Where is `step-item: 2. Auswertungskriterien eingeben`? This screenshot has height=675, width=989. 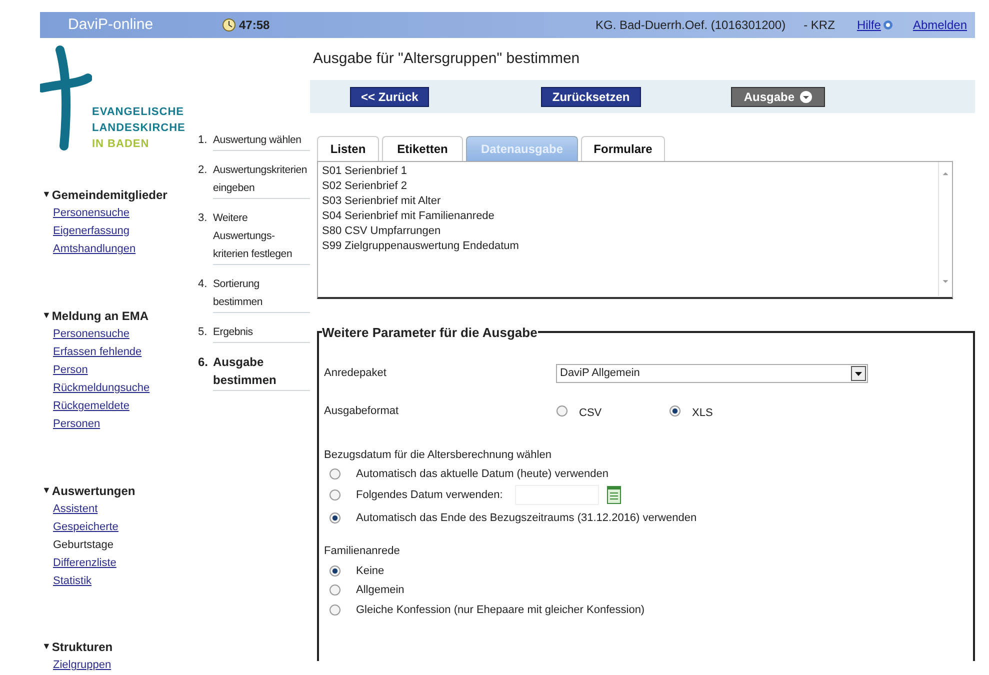
step-item: 2. Auswertungskriterien eingeben is located at coordinates (254, 180).